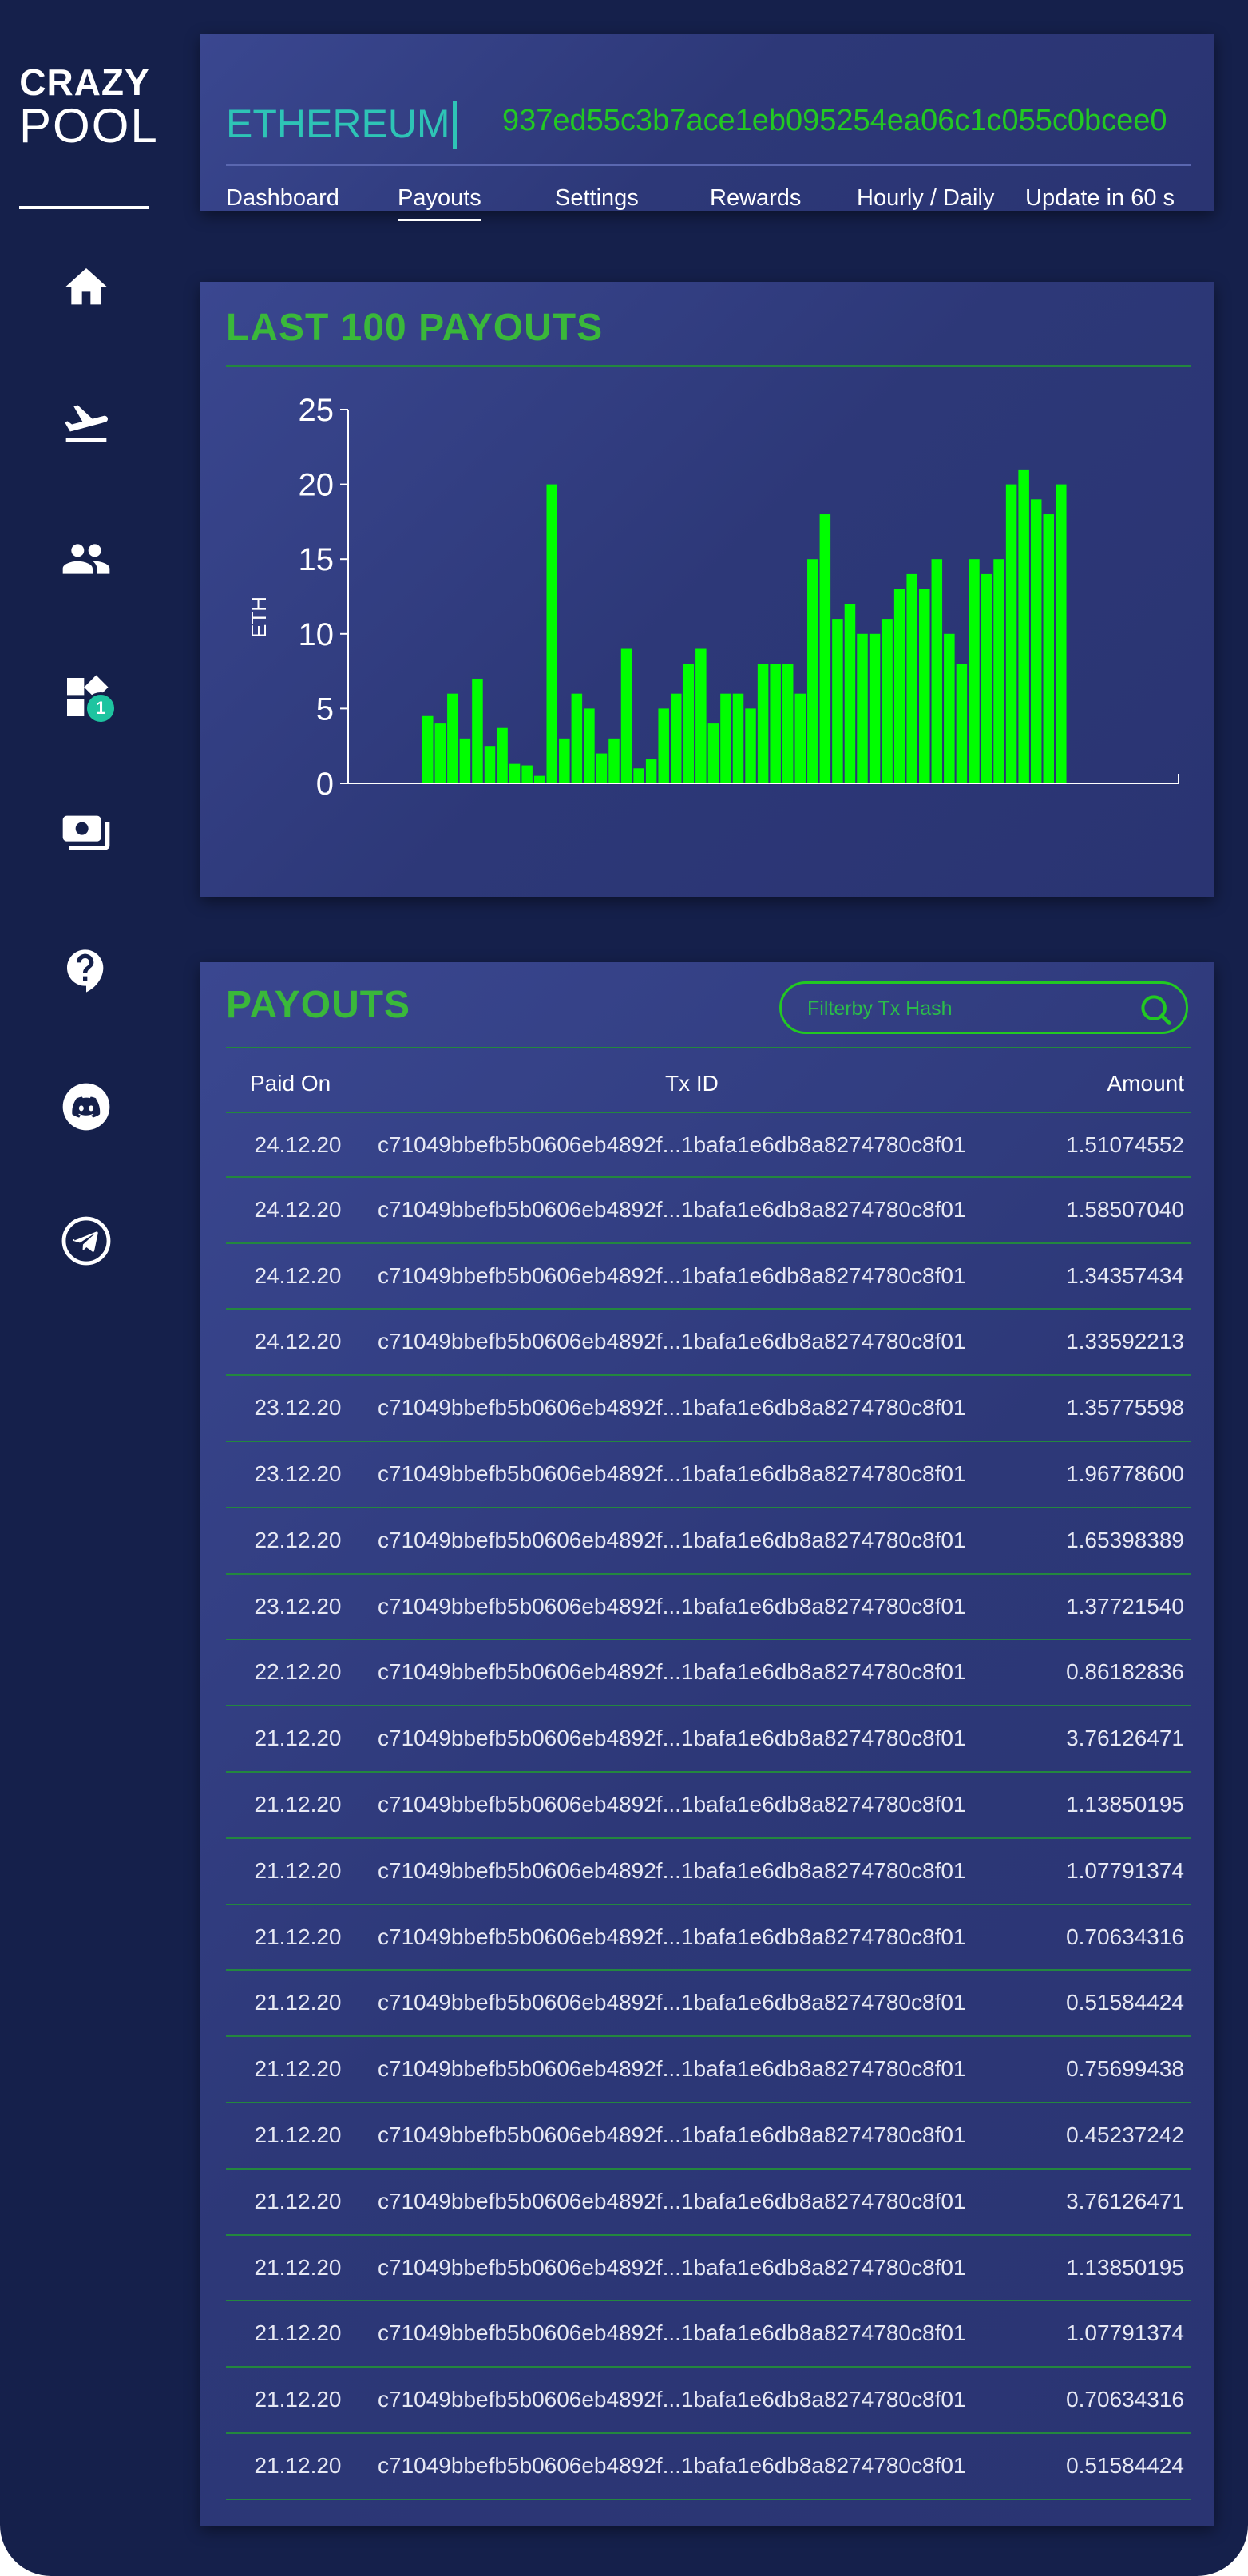 The width and height of the screenshot is (1248, 2576). What do you see at coordinates (86, 1241) in the screenshot?
I see `sidebar-item-telegram` at bounding box center [86, 1241].